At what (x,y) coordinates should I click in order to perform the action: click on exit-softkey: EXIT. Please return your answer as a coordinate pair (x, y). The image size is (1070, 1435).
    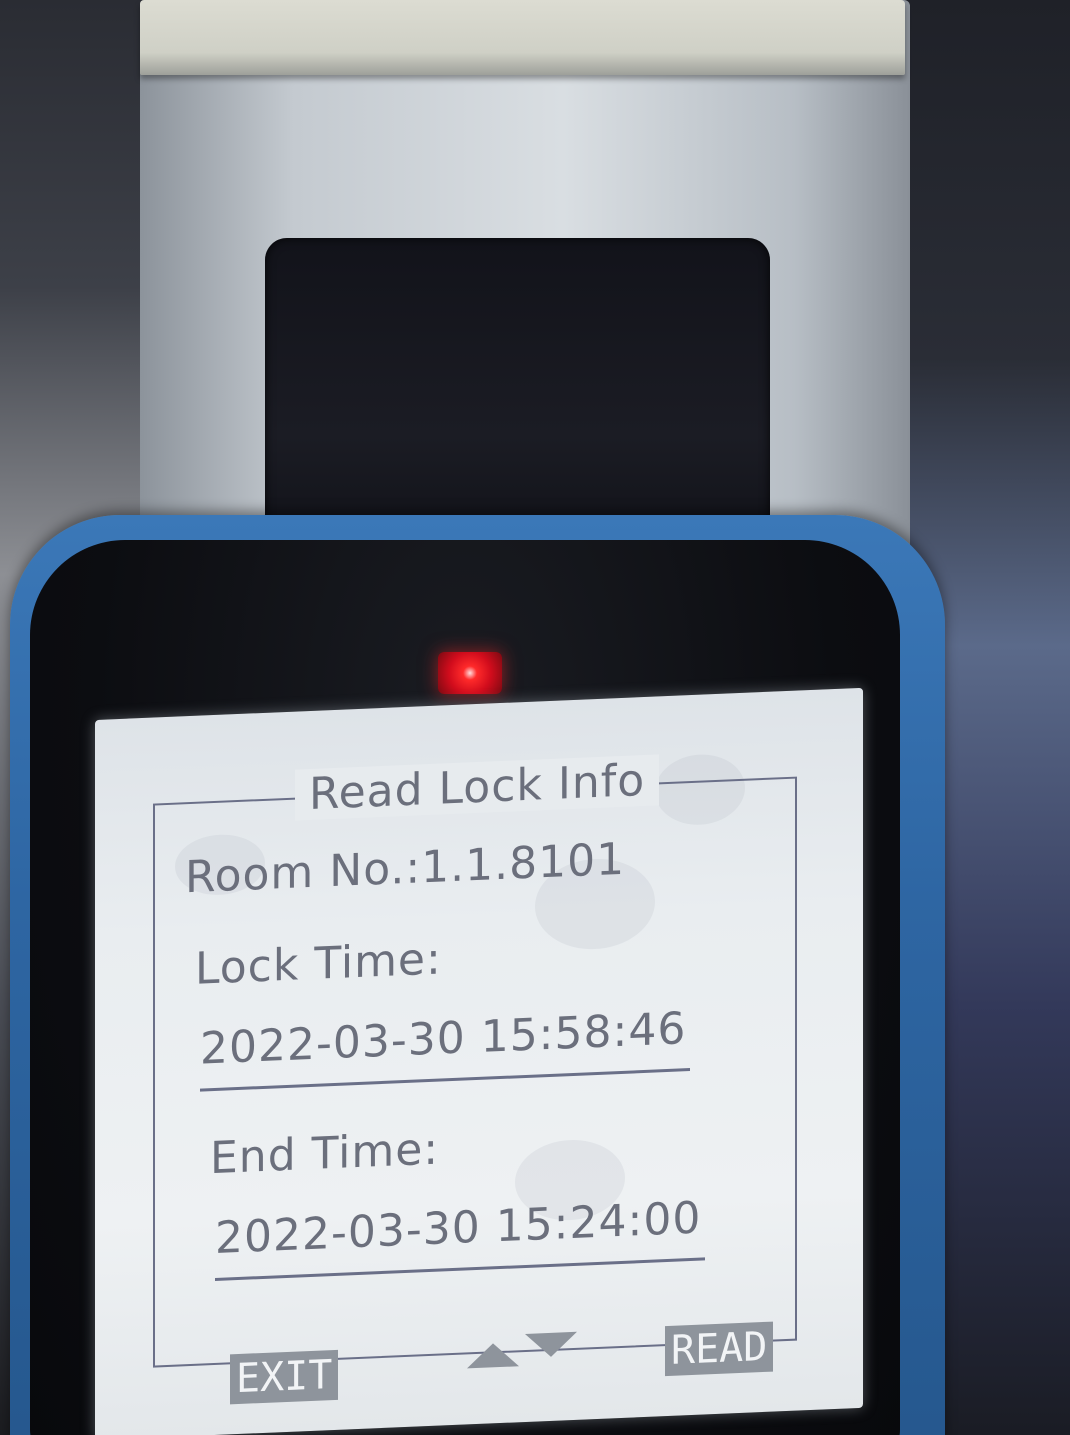
    Looking at the image, I should click on (284, 1377).